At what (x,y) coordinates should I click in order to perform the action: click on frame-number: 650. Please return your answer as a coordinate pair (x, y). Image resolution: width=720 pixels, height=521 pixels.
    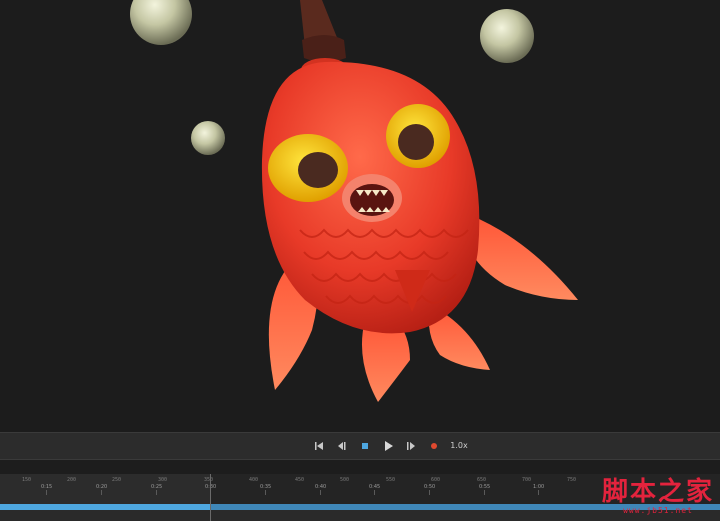
    Looking at the image, I should click on (482, 480).